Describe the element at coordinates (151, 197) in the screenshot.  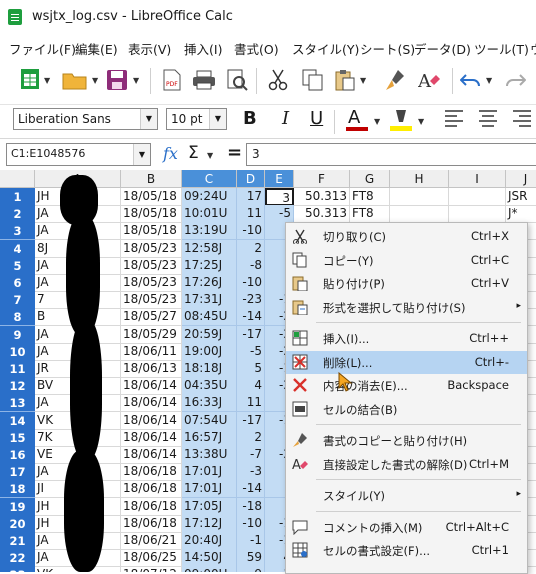
I see `cell-b1: 18/05/18` at that location.